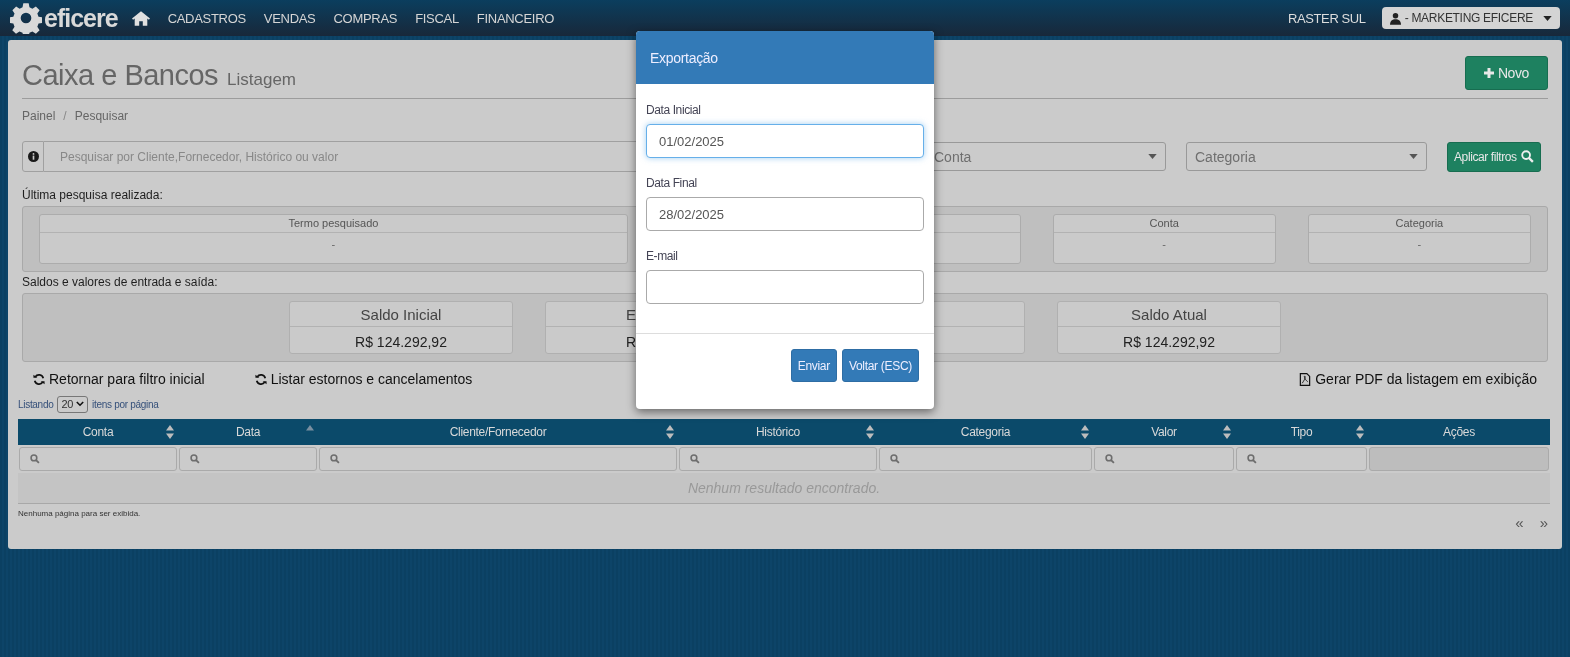 This screenshot has width=1570, height=657. What do you see at coordinates (498, 432) in the screenshot?
I see `column-header: Cliente/Fornecedor` at bounding box center [498, 432].